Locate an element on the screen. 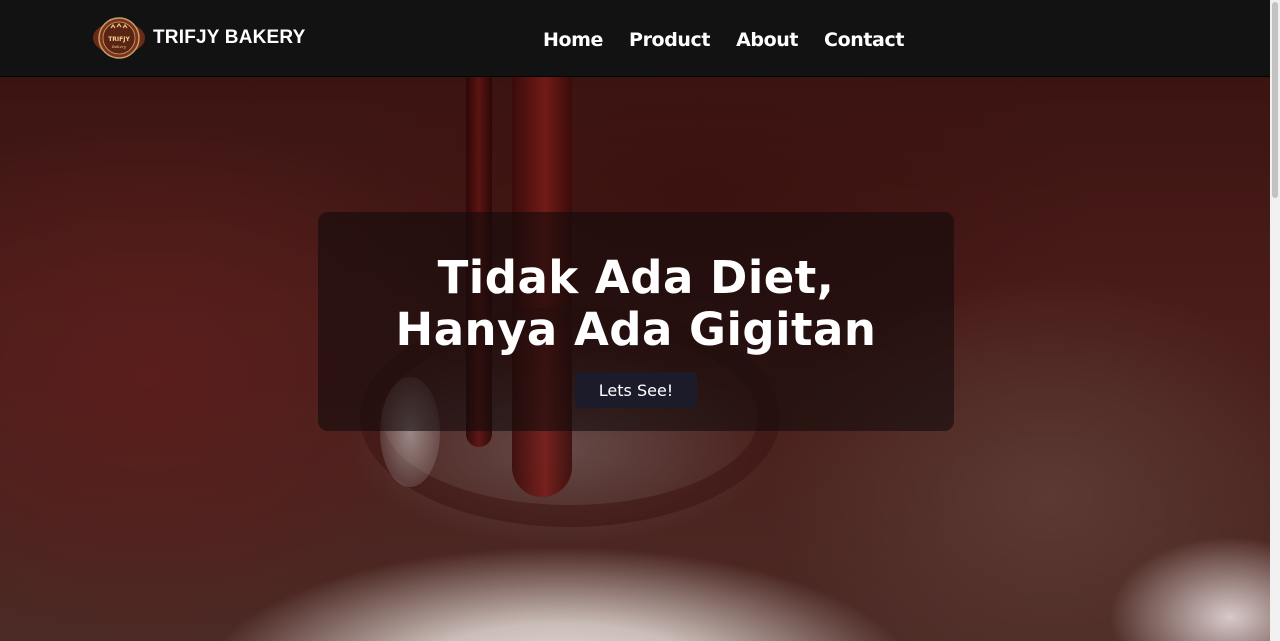 This screenshot has height=641, width=1280. nav-contact: Contact is located at coordinates (864, 40).